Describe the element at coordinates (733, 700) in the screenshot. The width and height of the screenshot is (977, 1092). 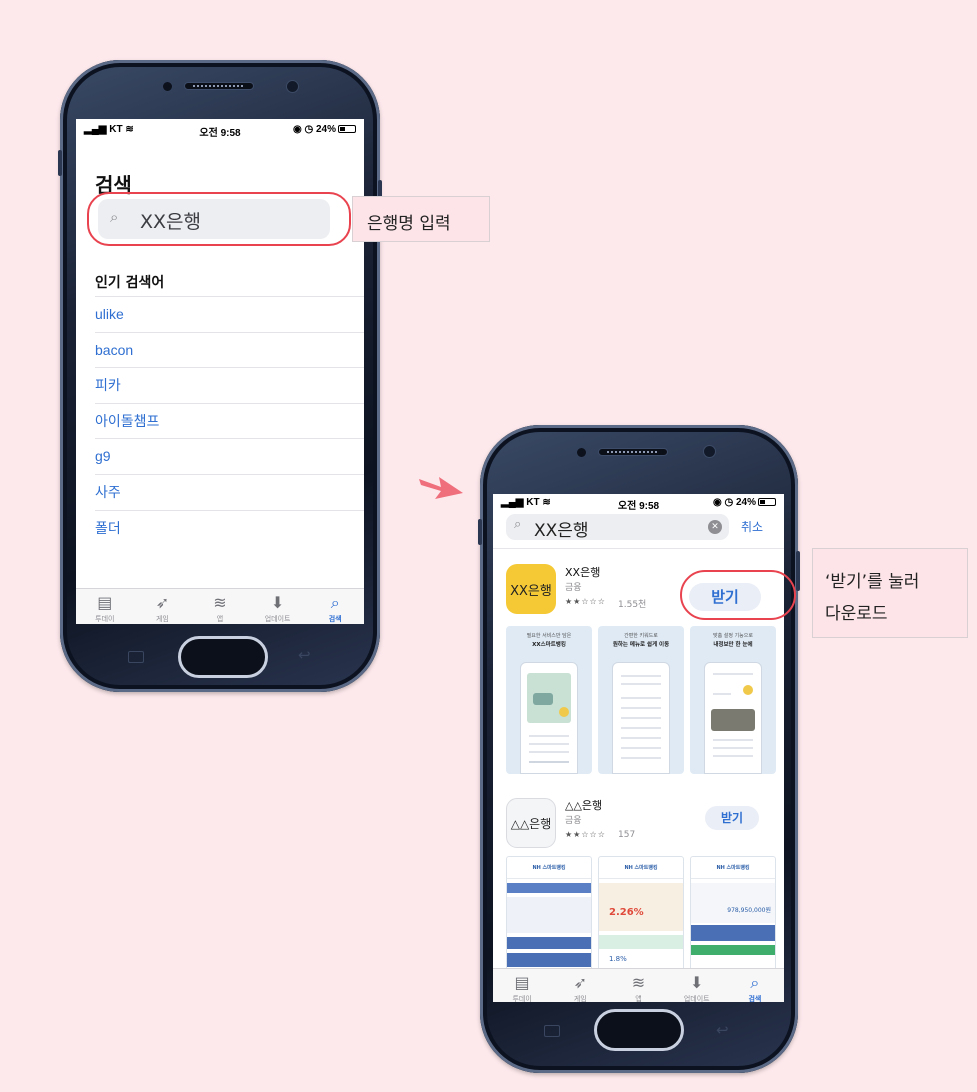
I see `app-screenshot: 맞춤 설정 기능으로 내정보만 한 눈에` at that location.